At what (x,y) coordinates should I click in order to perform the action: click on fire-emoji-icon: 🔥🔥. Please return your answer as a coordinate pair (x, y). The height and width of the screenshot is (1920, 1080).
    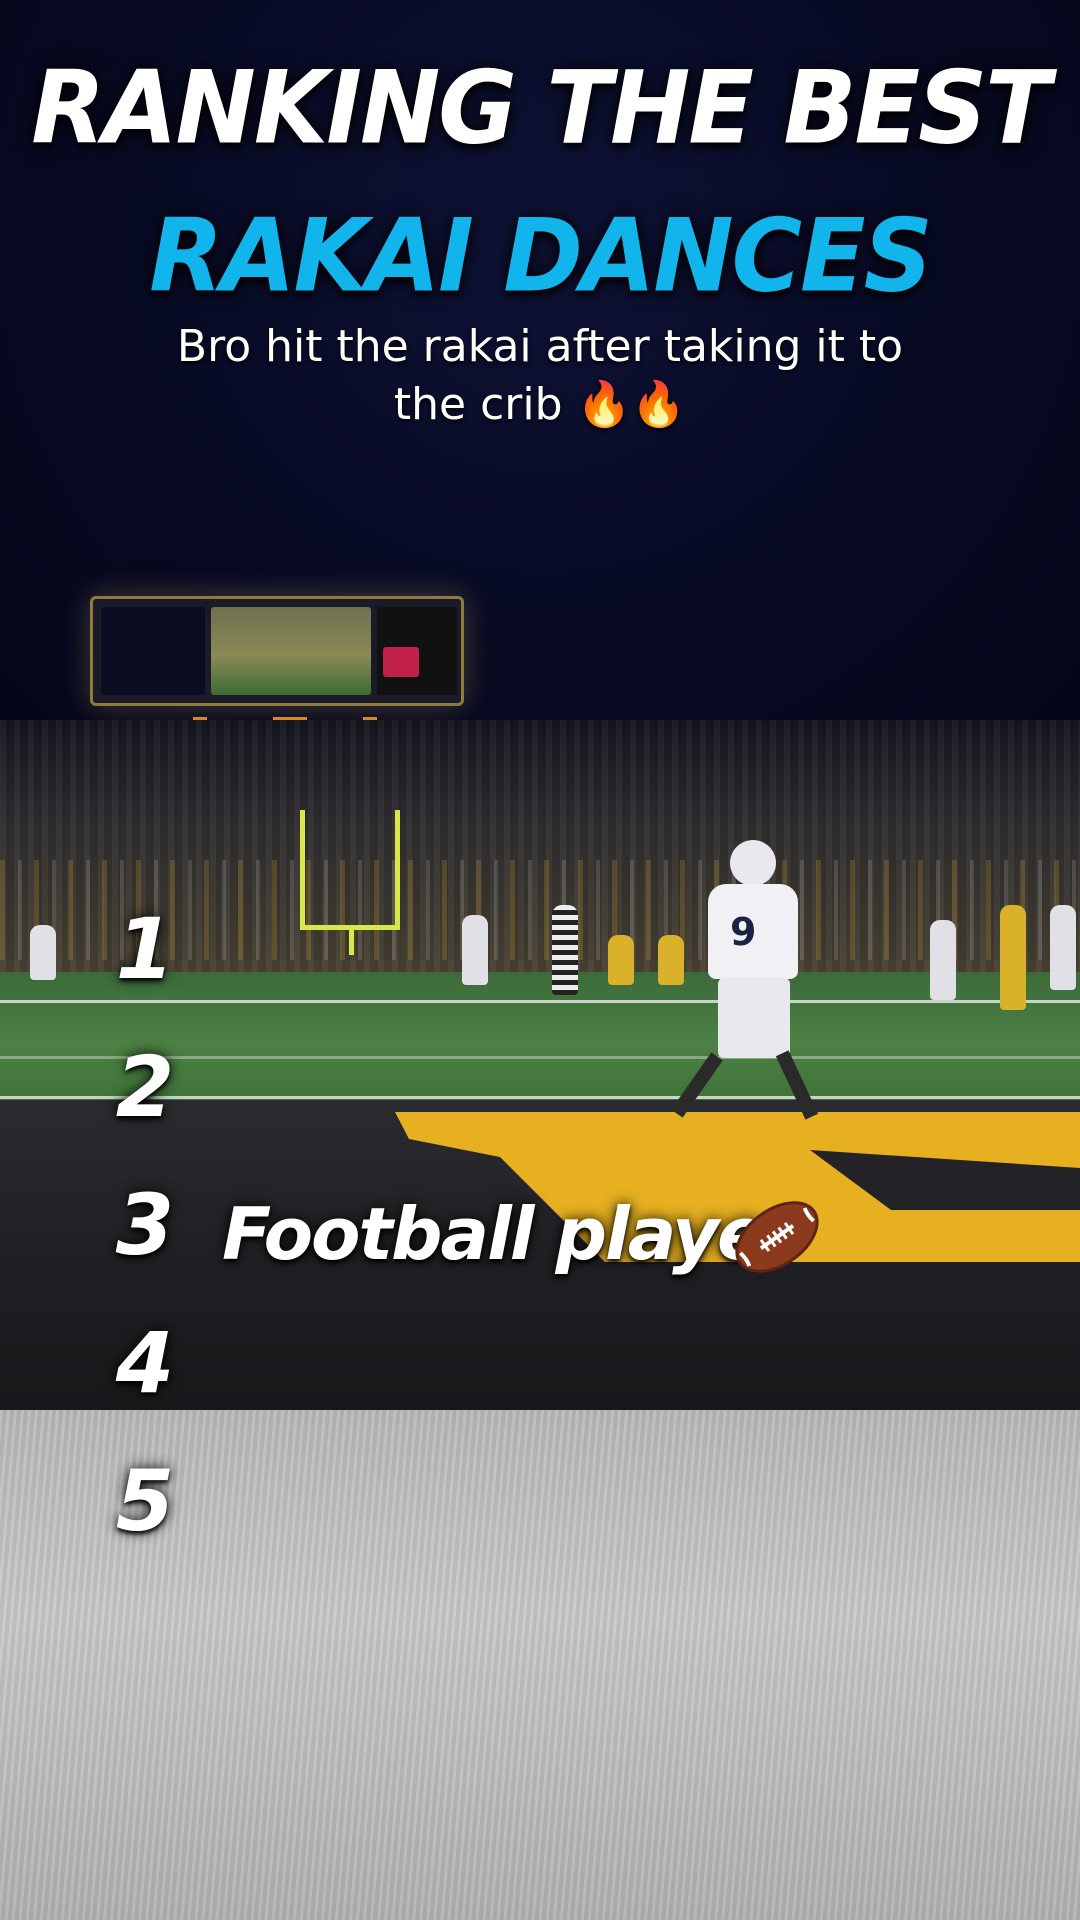
    Looking at the image, I should click on (631, 404).